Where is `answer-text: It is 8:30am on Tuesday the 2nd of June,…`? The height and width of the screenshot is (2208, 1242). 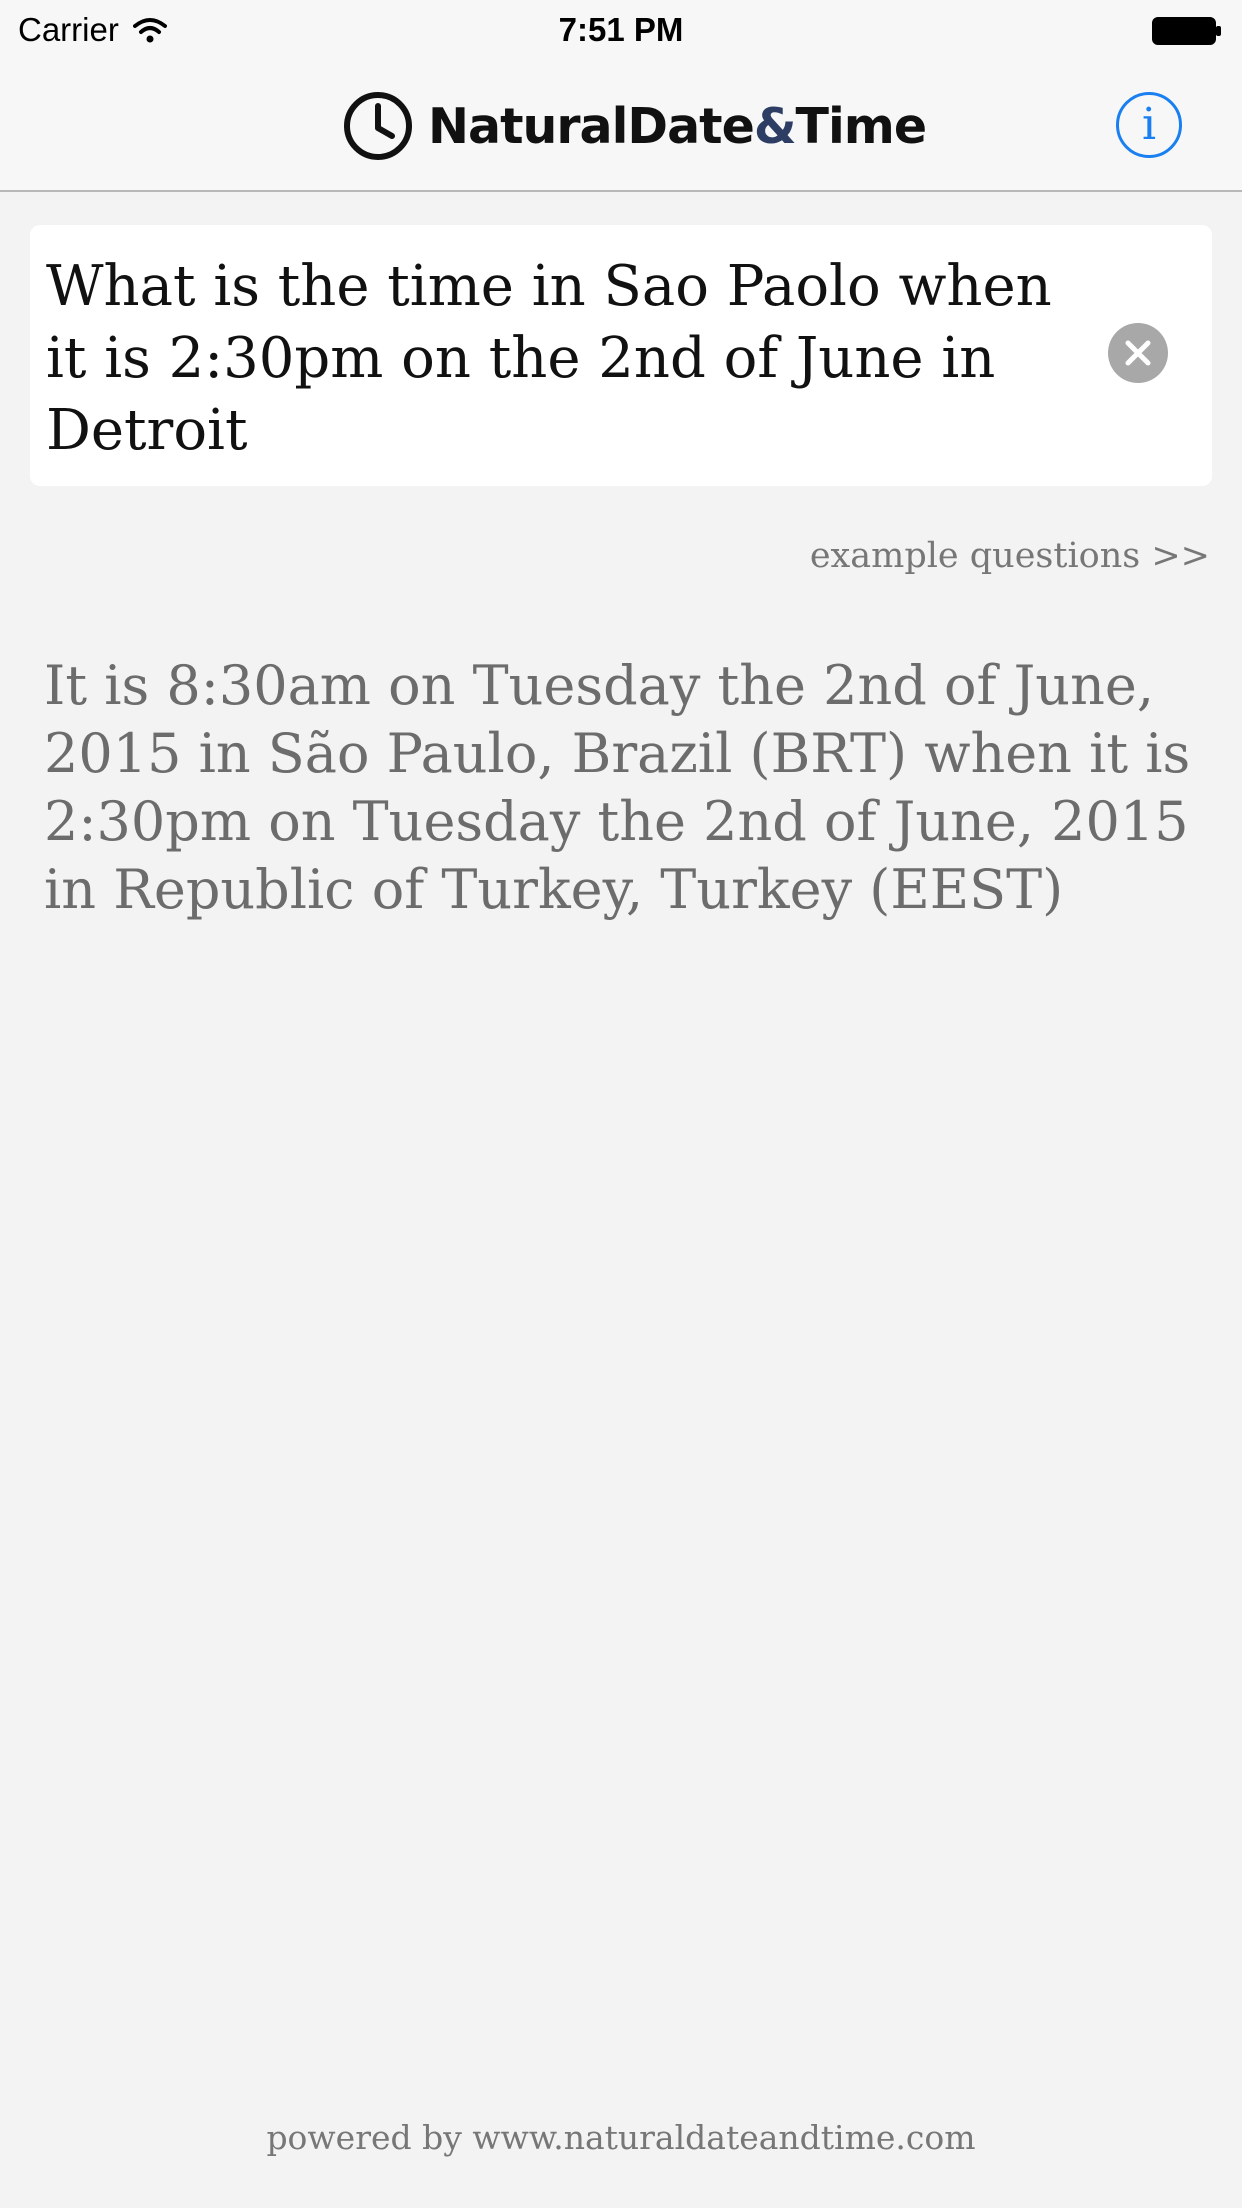
answer-text: It is 8:30am on Tuesday the 2nd of June,… is located at coordinates (617, 787).